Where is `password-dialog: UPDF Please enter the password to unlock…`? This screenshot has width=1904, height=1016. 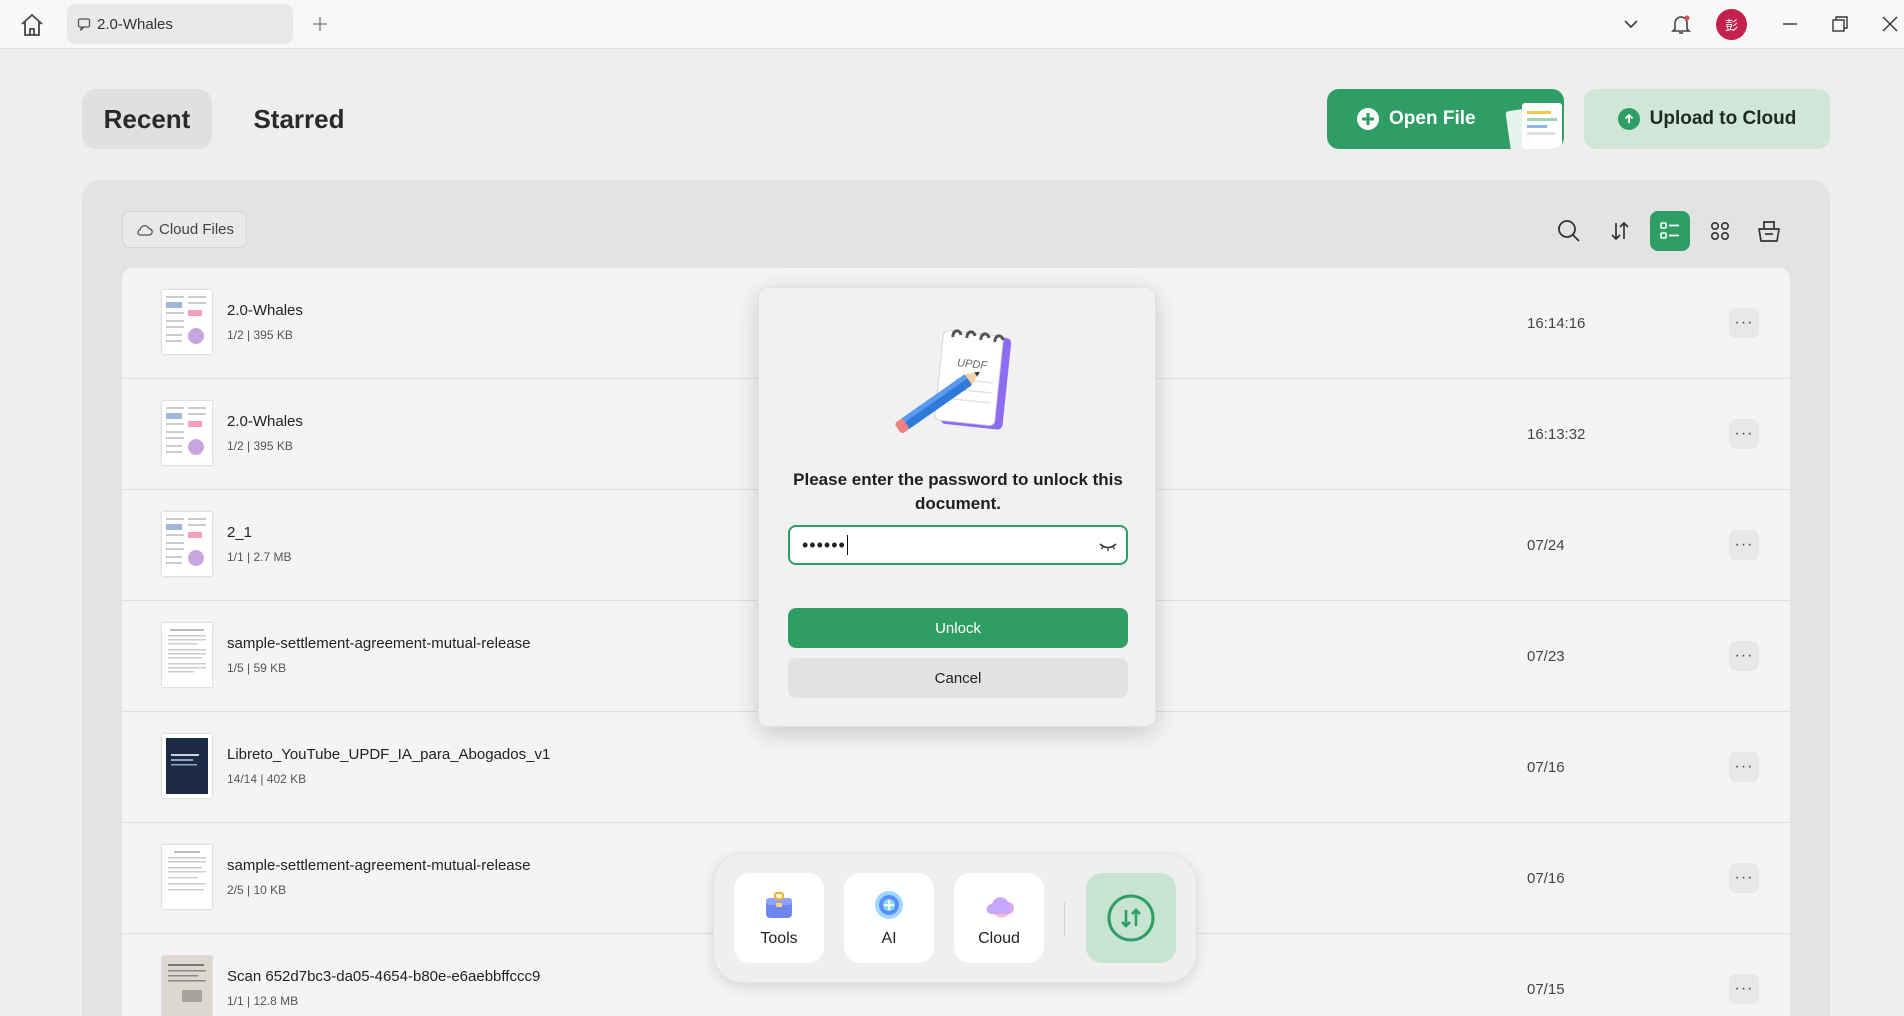 password-dialog: UPDF Please enter the password to unlock… is located at coordinates (957, 507).